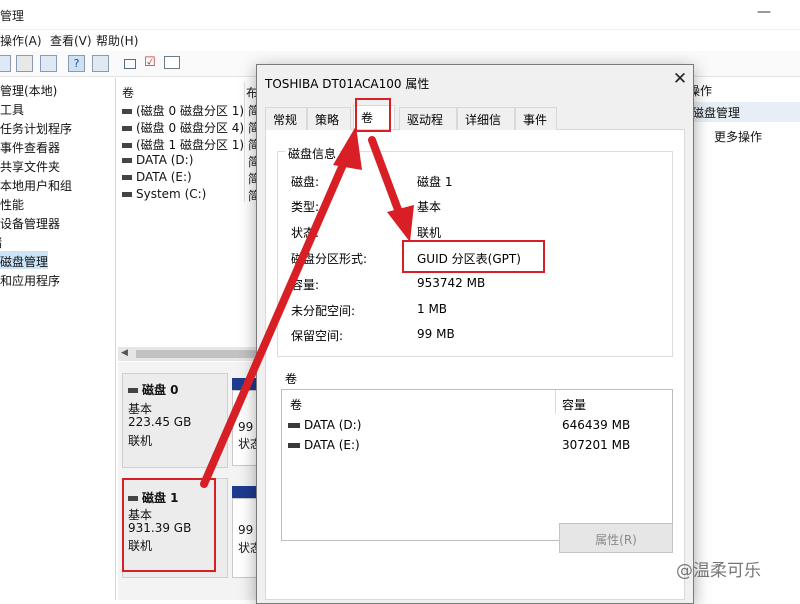 The height and width of the screenshot is (604, 800). I want to click on arrow-head-gpt, so click(400, 223).